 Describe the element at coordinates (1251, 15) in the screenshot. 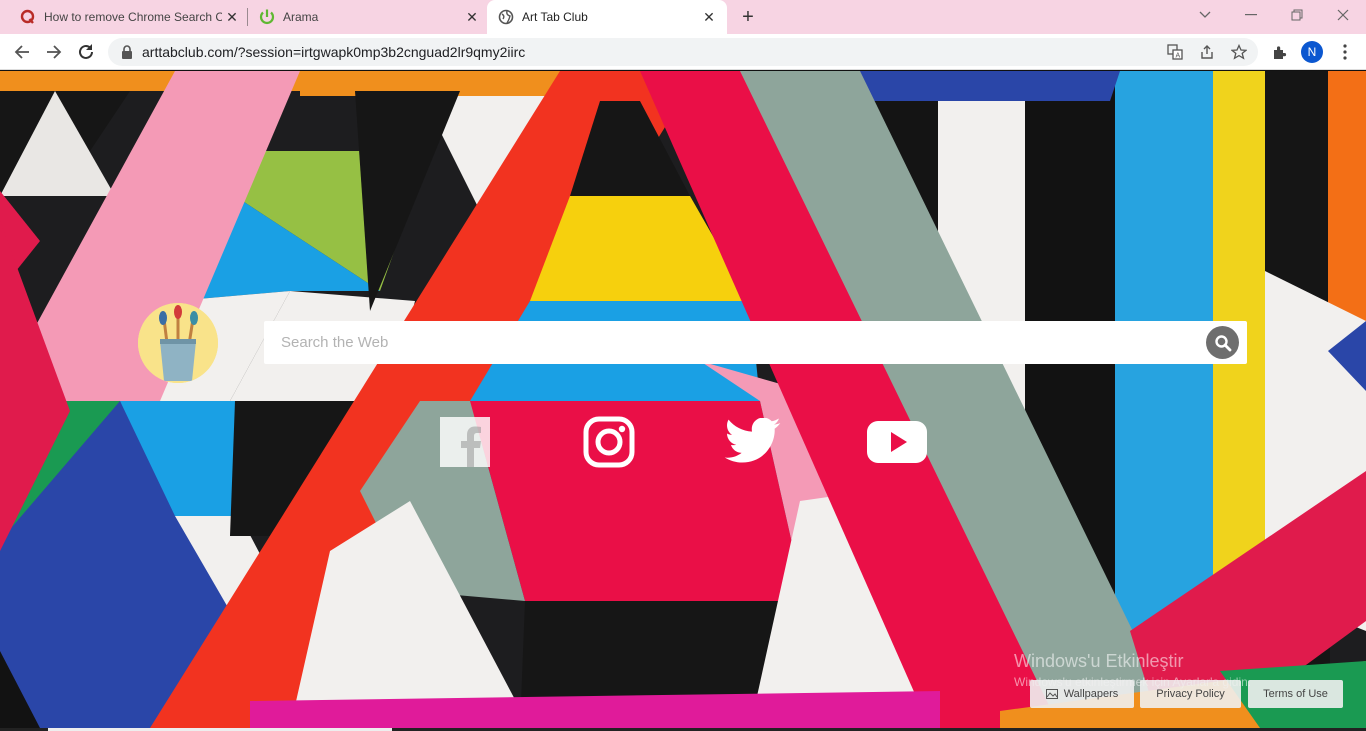

I see `minimize-button` at that location.